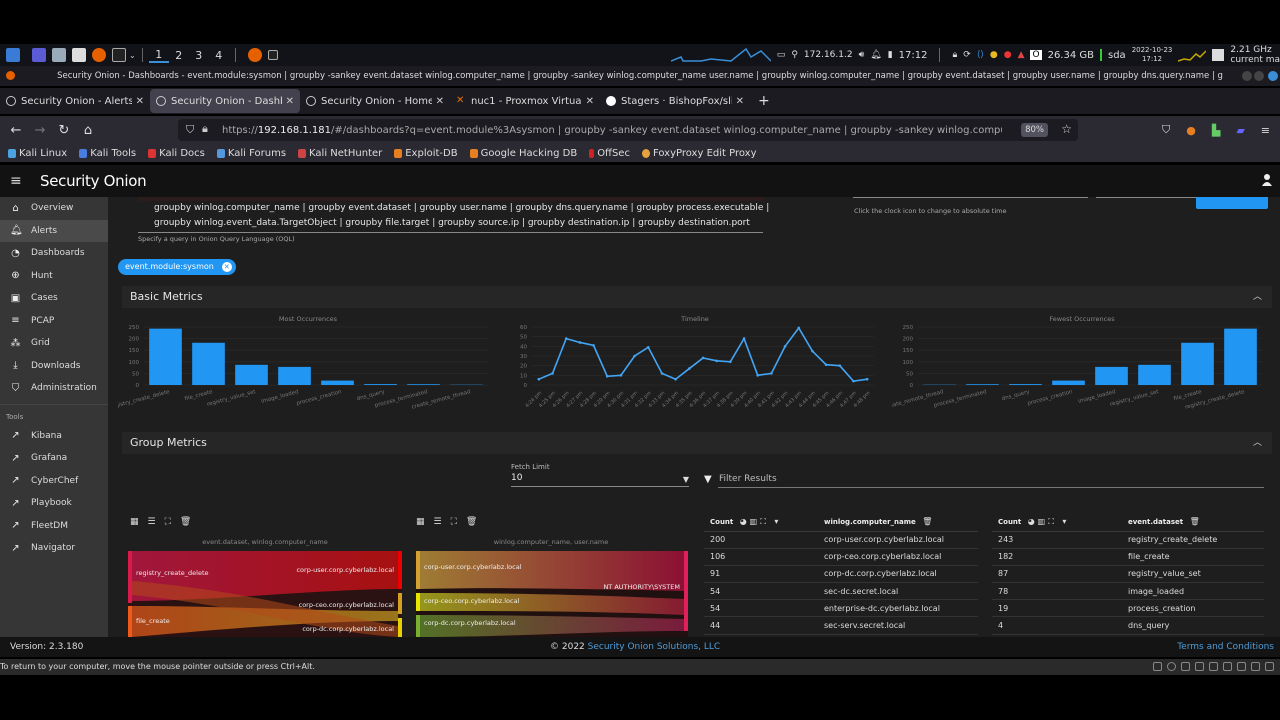 This screenshot has width=1280, height=720. I want to click on table-row: 54 sec-dc.secret.local, so click(841, 591).